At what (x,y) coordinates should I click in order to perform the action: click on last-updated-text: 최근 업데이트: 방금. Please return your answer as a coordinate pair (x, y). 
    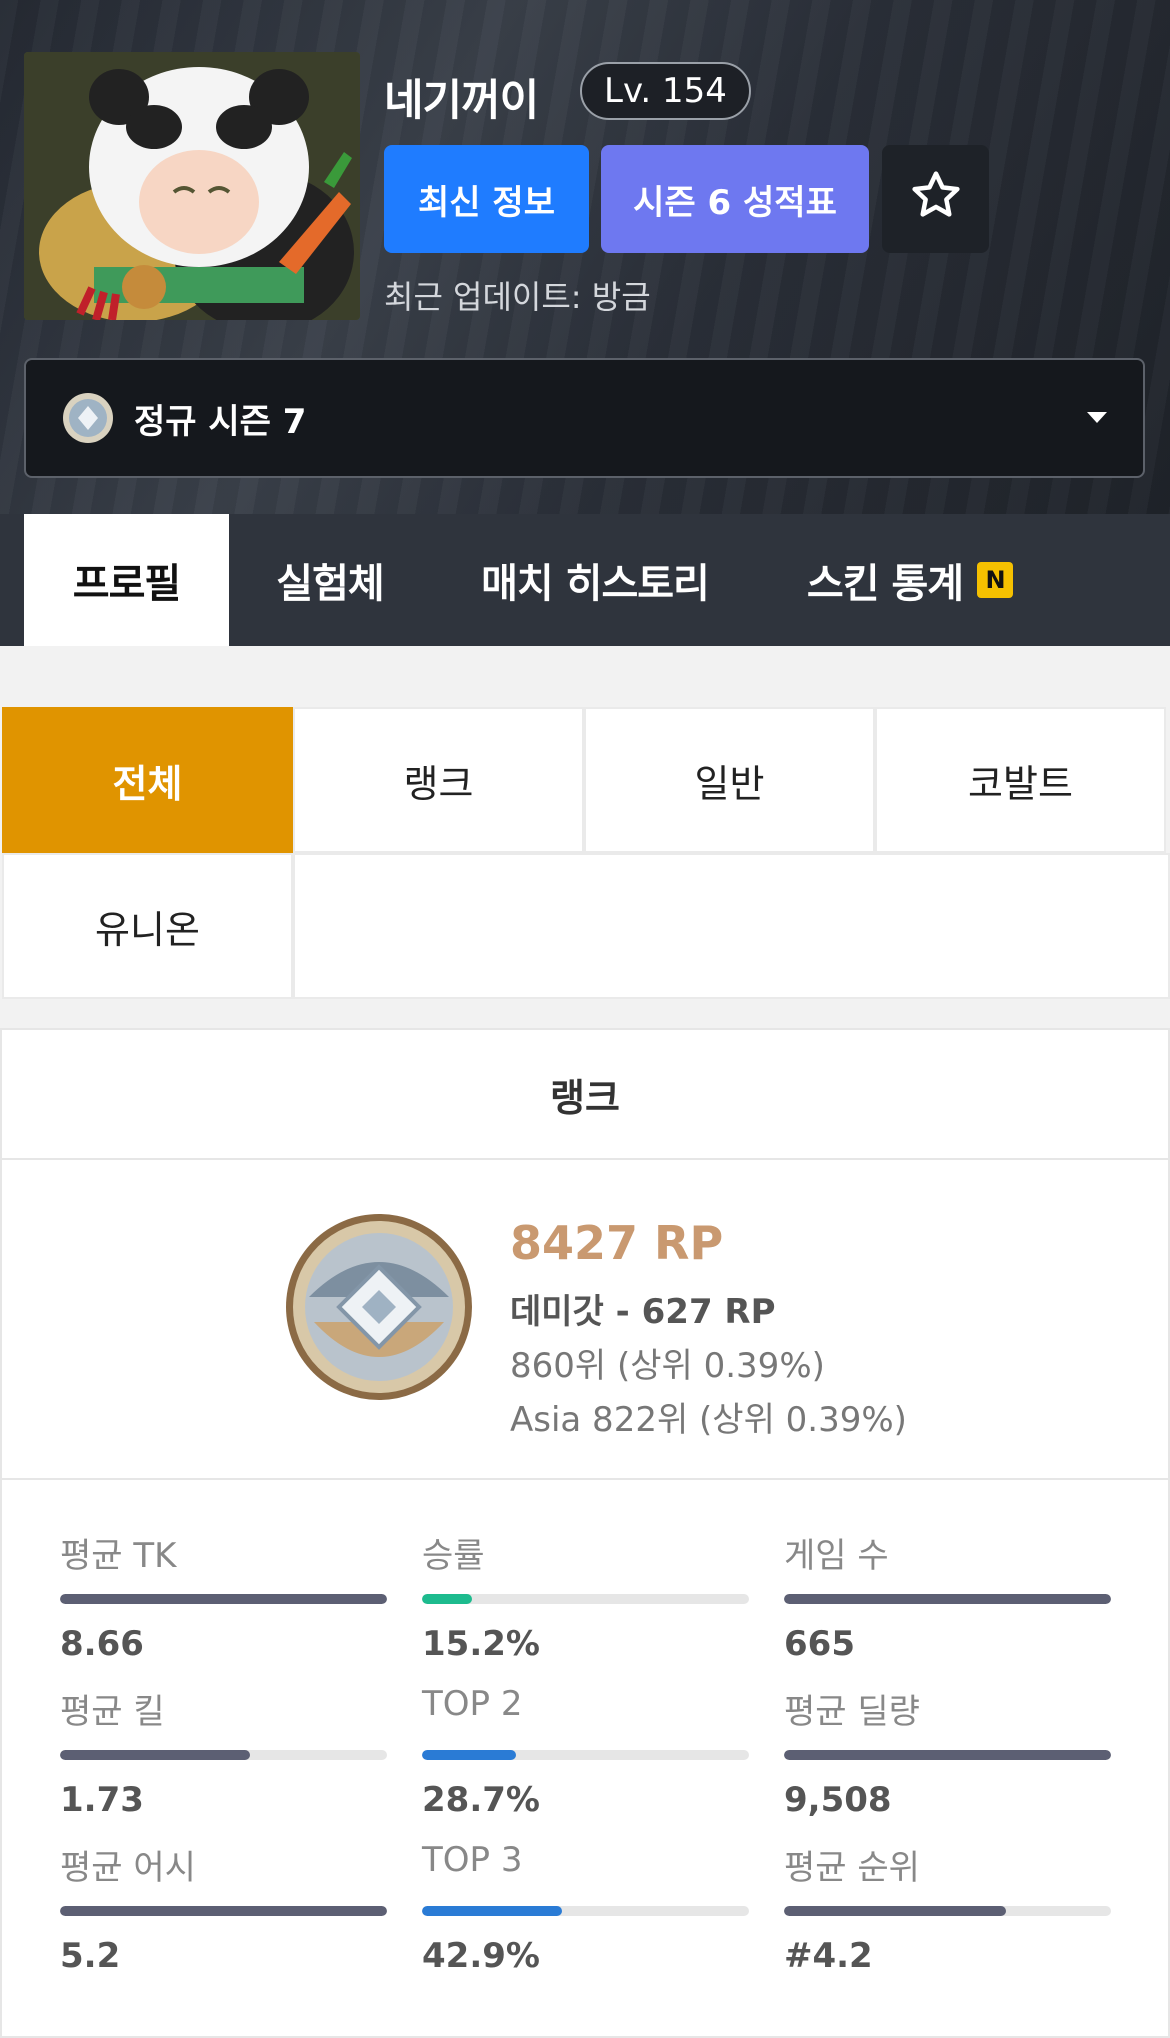
    Looking at the image, I should click on (517, 297).